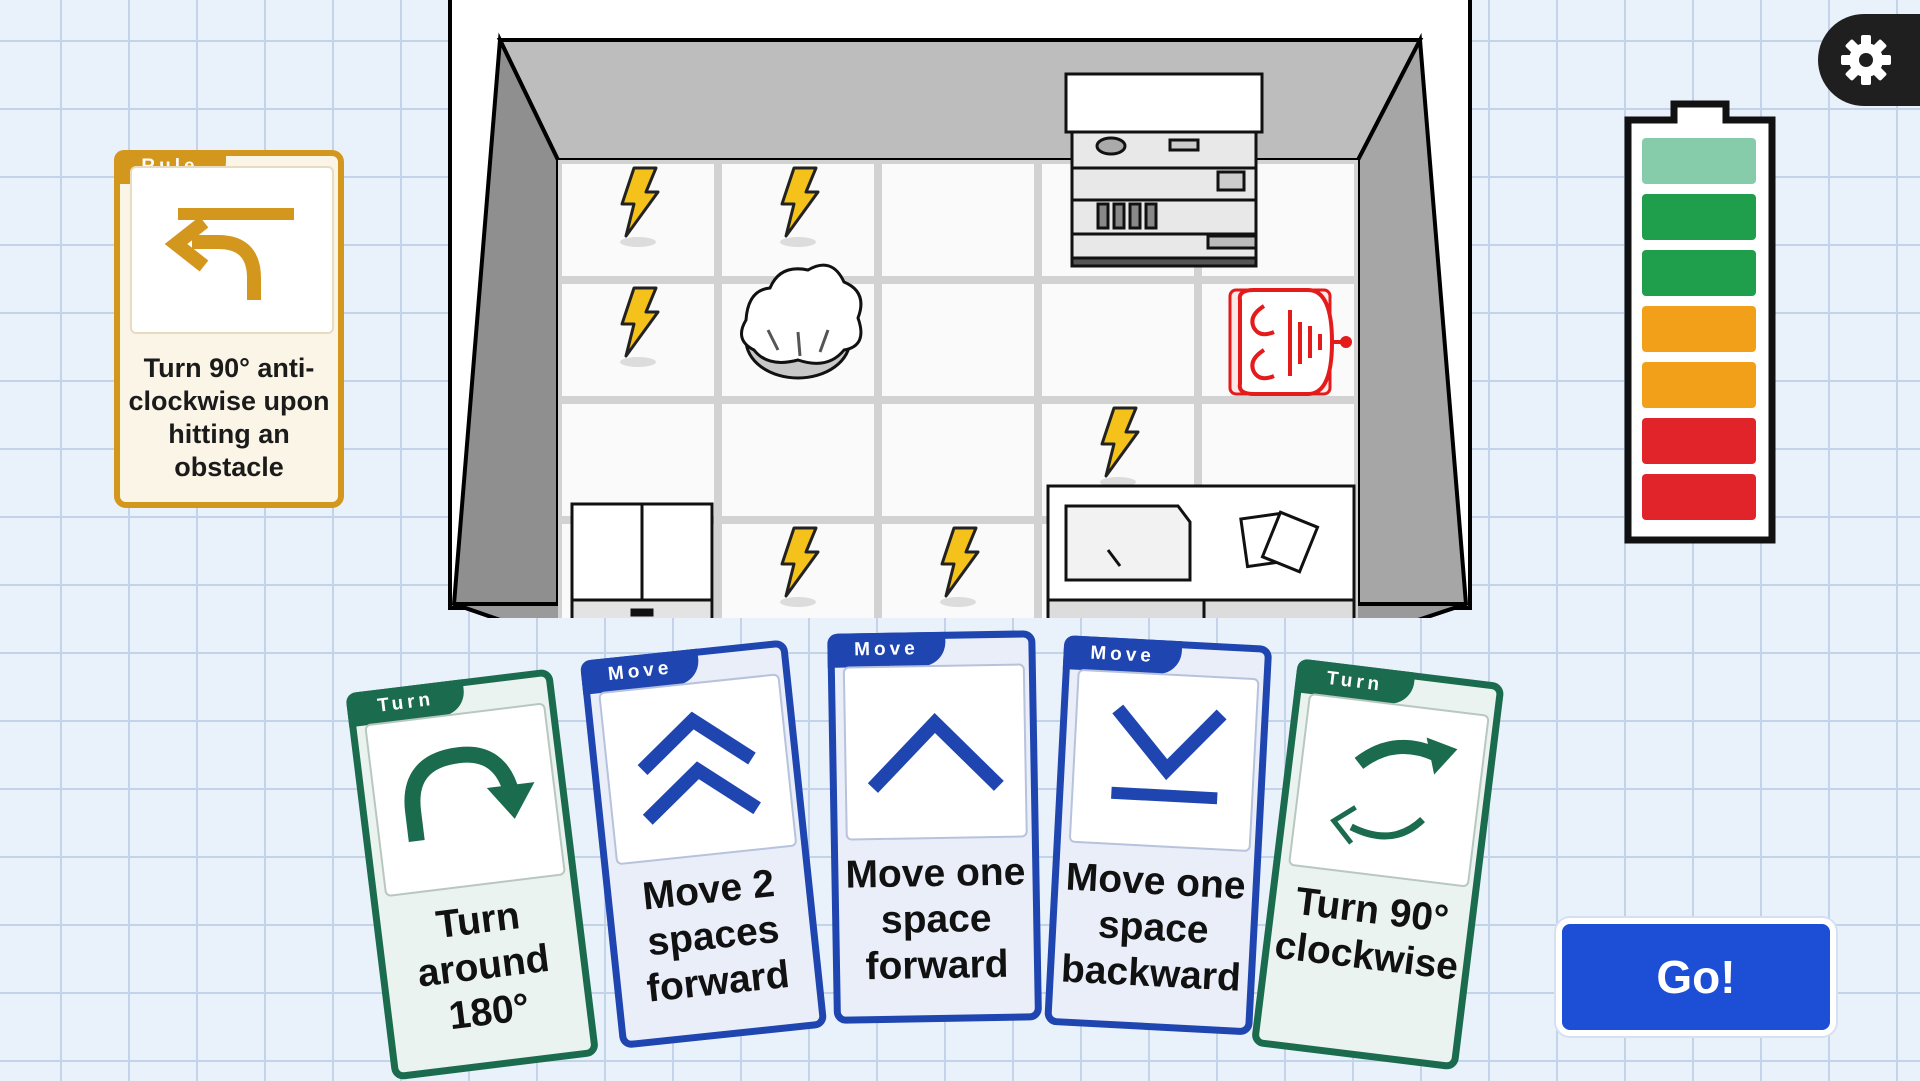 This screenshot has width=1920, height=1081. Describe the element at coordinates (1164, 170) in the screenshot. I see `shelf-icon` at that location.